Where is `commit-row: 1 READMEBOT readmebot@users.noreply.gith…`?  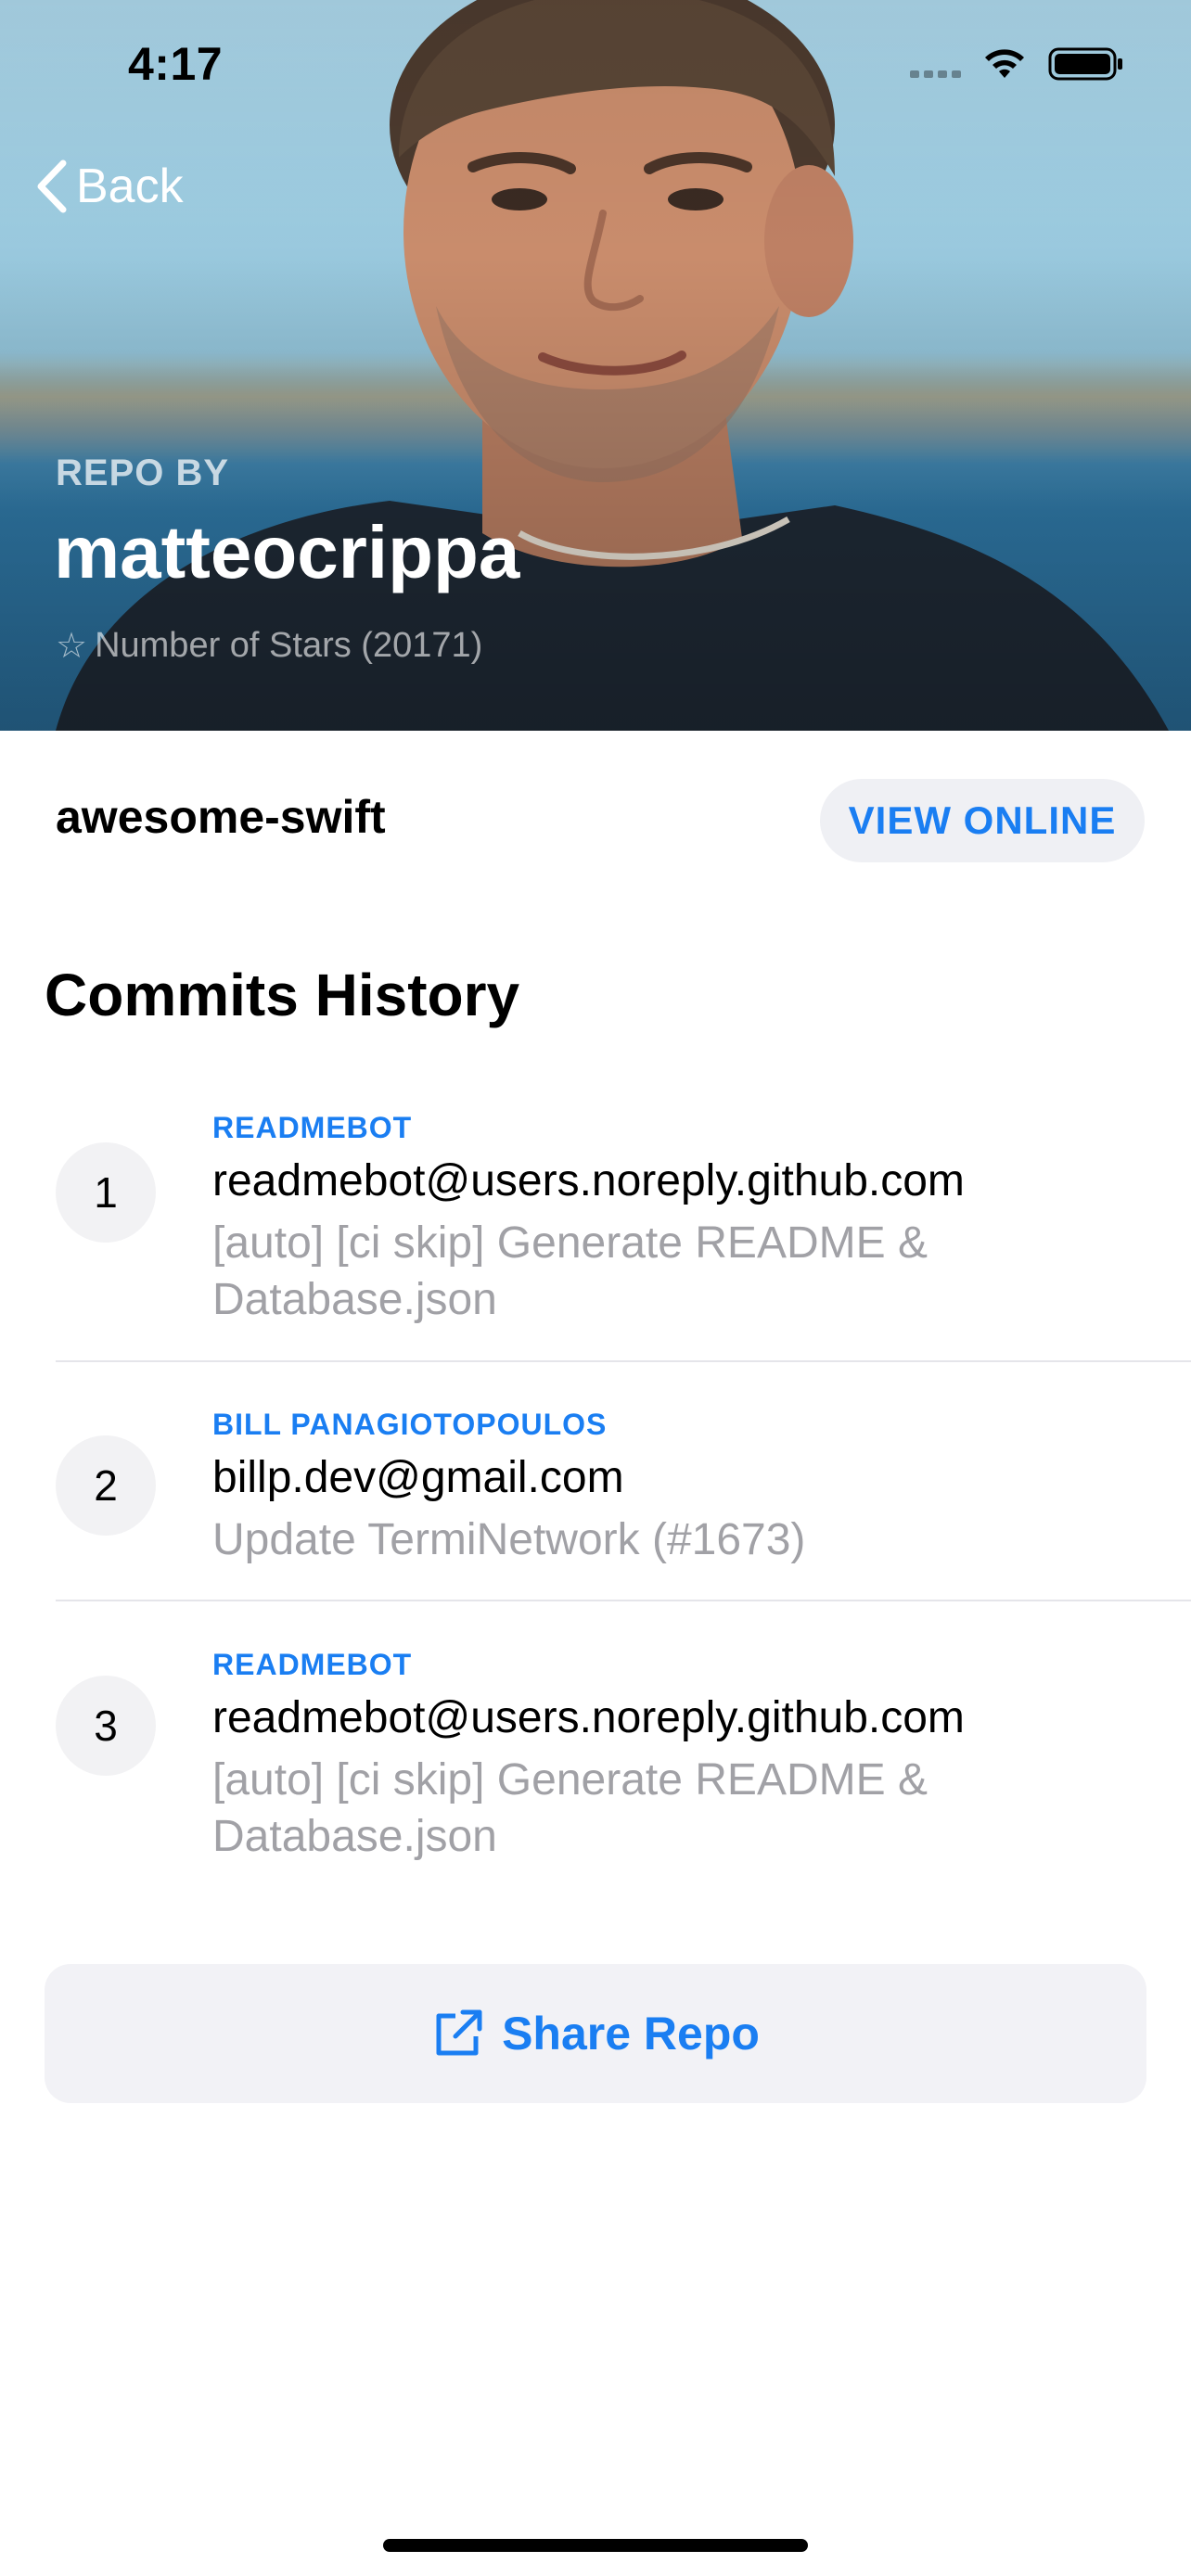
commit-row: 1 READMEBOT readmebot@users.noreply.gith… is located at coordinates (595, 1233).